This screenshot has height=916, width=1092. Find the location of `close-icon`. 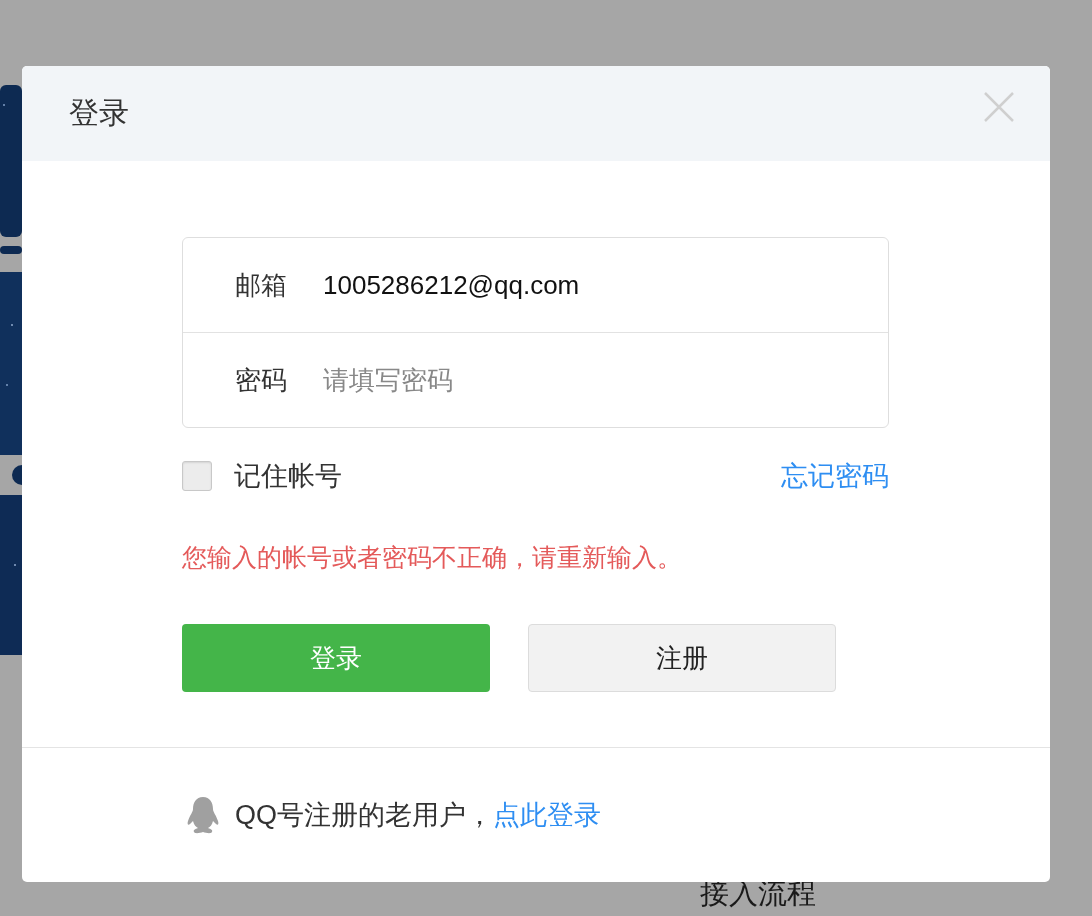

close-icon is located at coordinates (999, 106).